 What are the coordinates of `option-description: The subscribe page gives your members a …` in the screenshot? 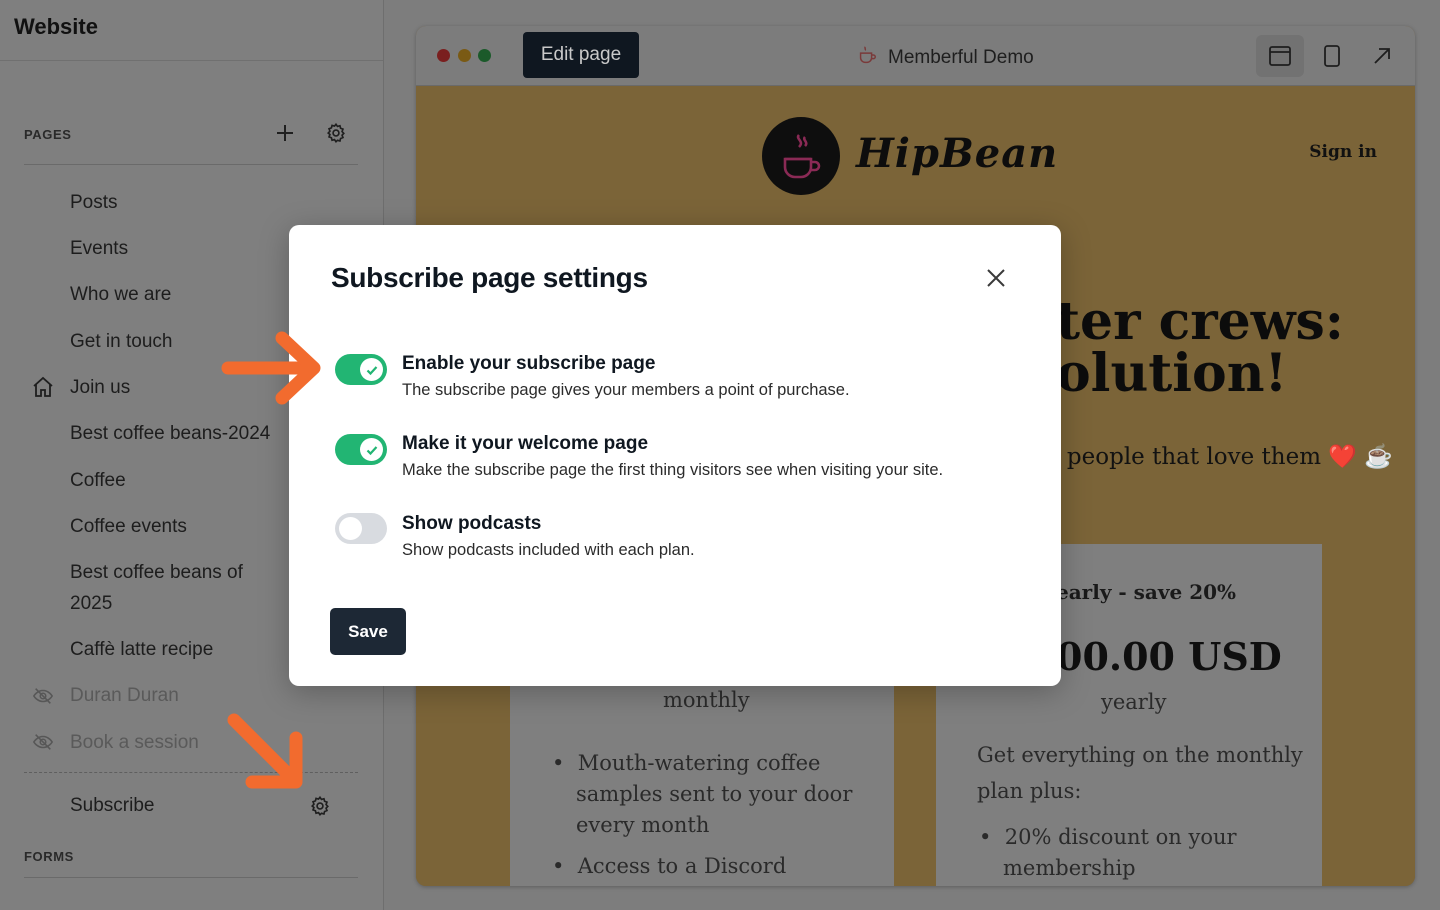 It's located at (626, 390).